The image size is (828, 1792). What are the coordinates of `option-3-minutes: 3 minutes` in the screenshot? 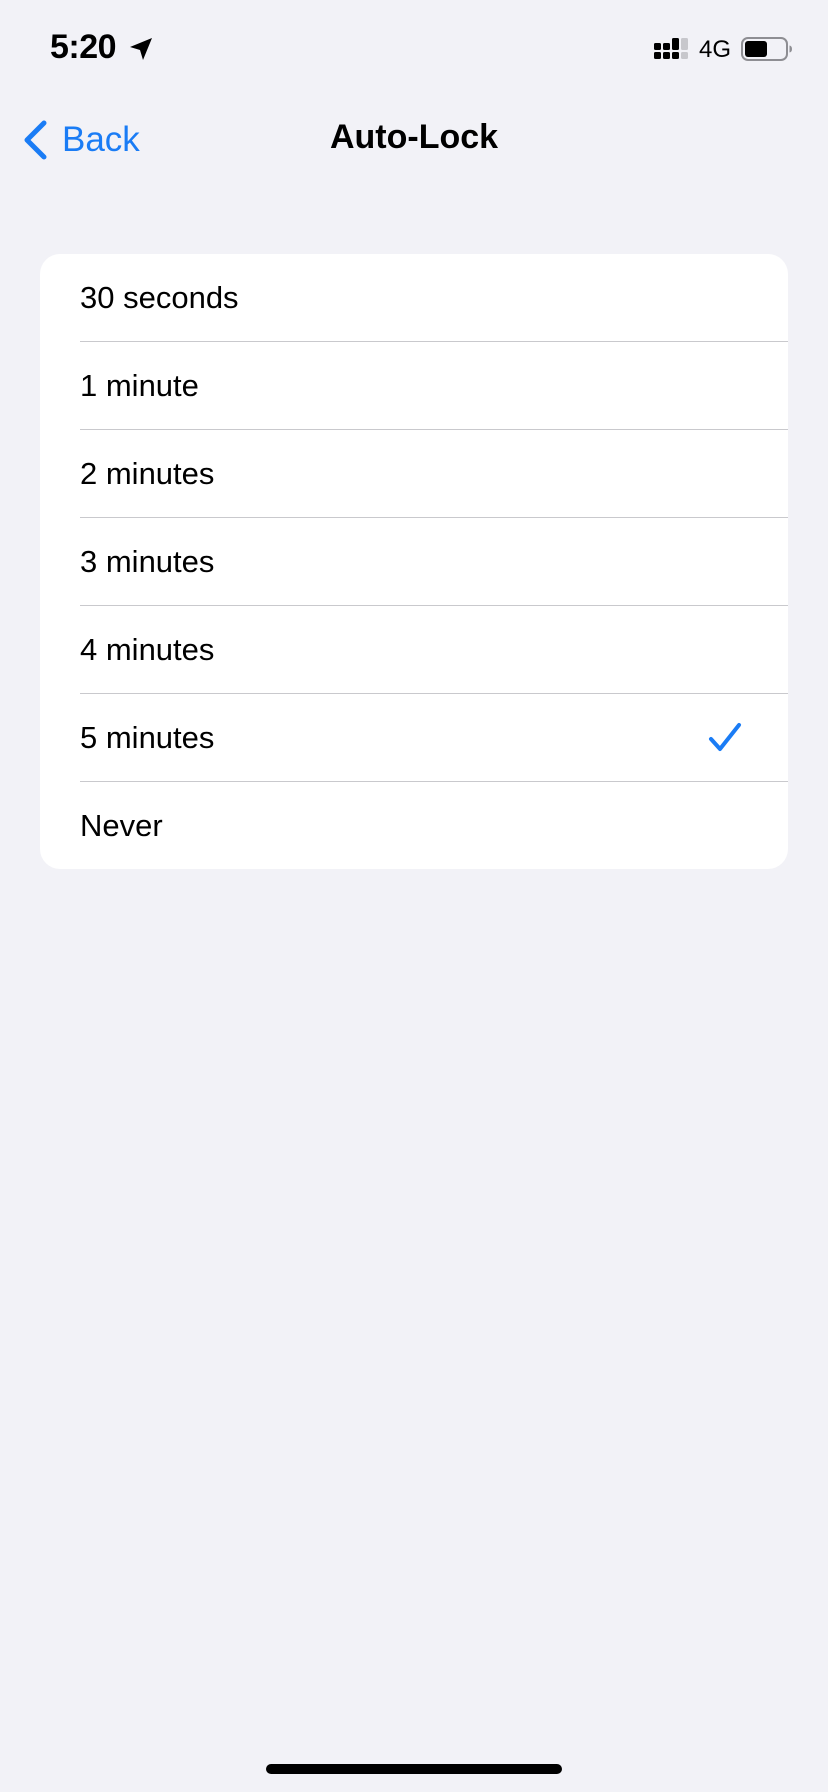 It's located at (414, 562).